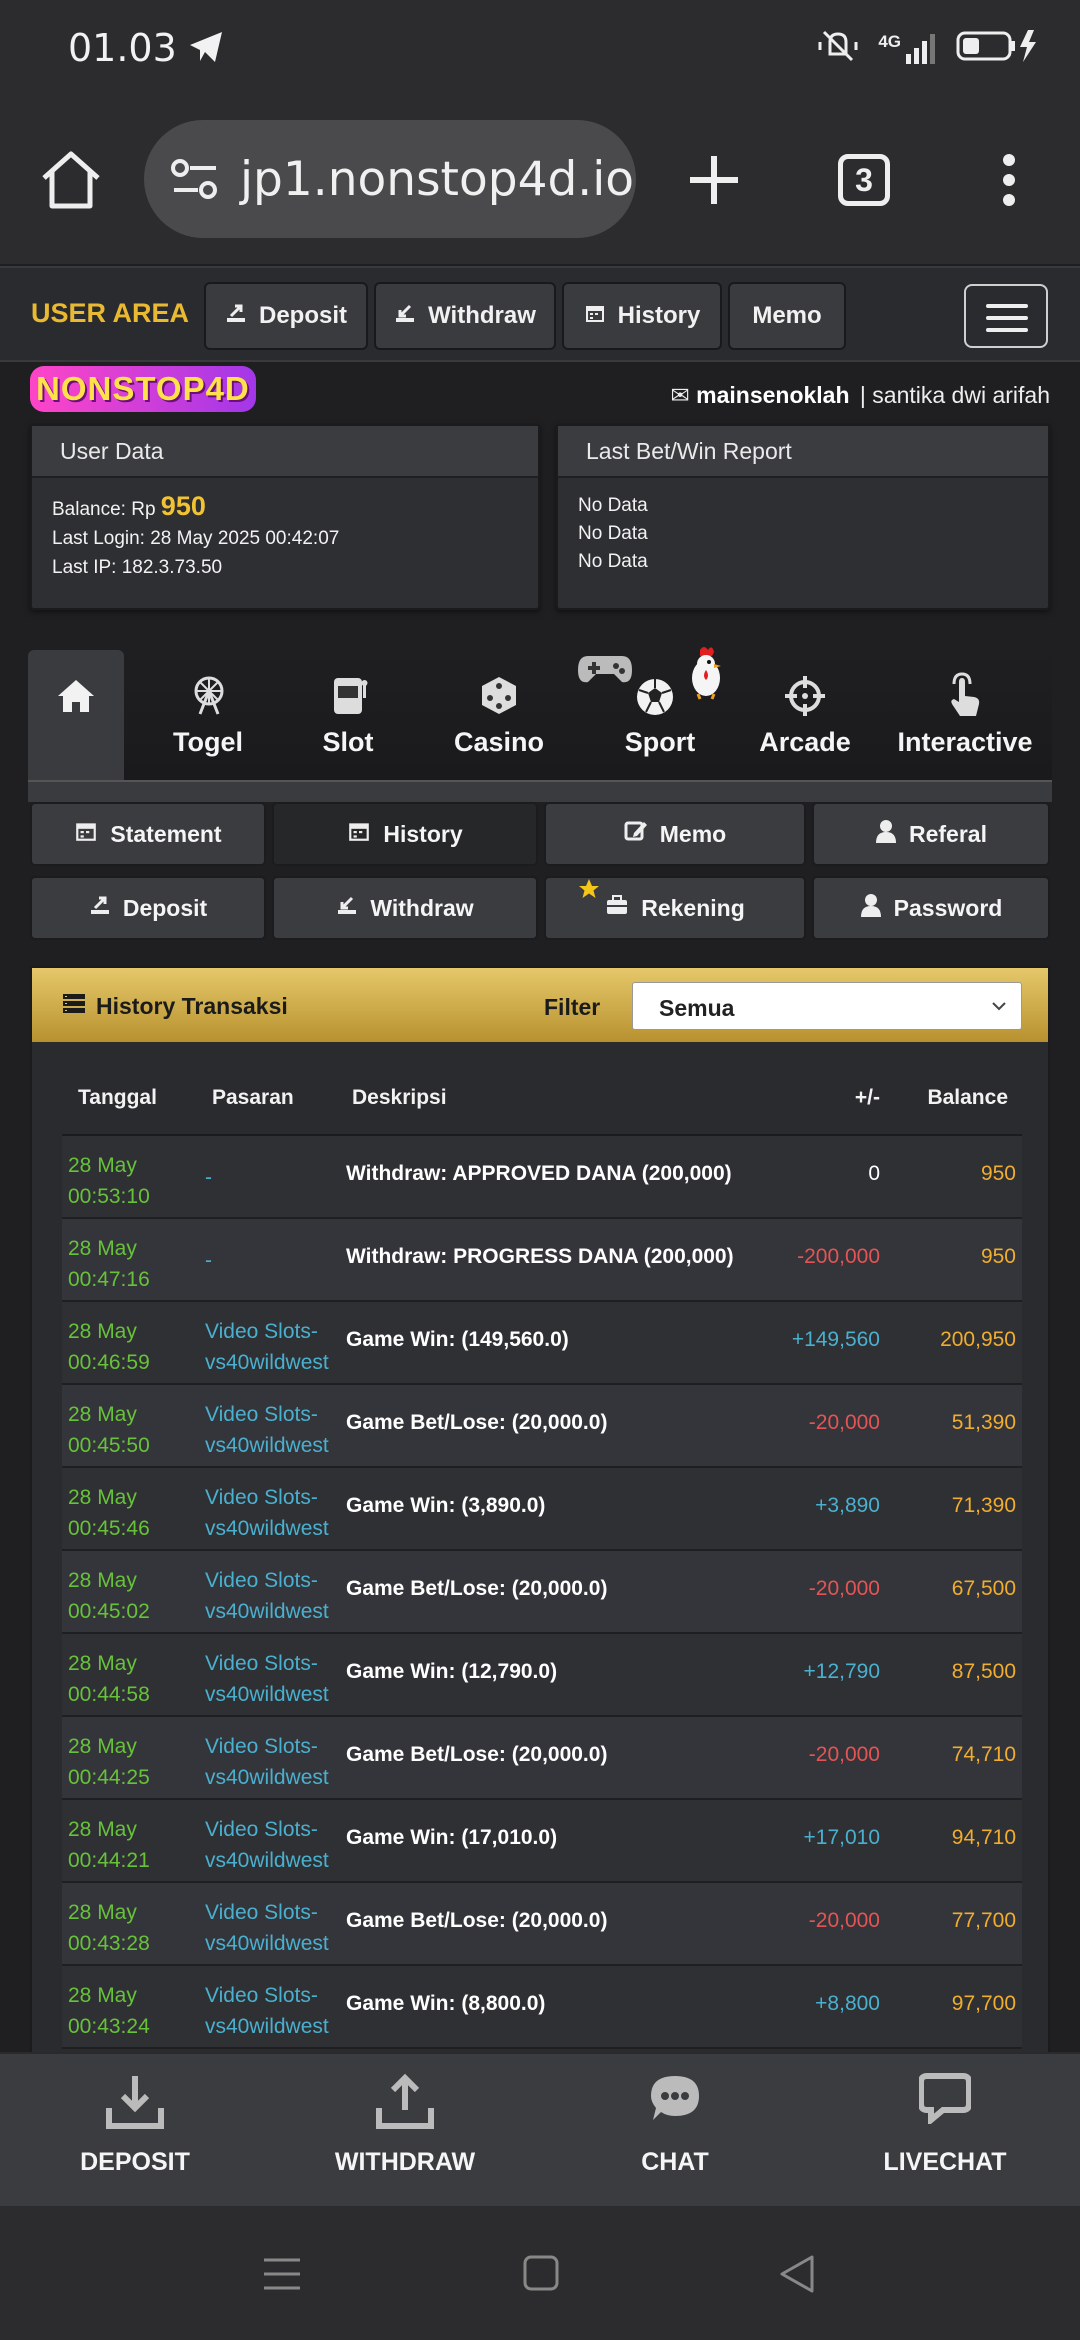  Describe the element at coordinates (348, 715) in the screenshot. I see `tab-slot: Slot` at that location.